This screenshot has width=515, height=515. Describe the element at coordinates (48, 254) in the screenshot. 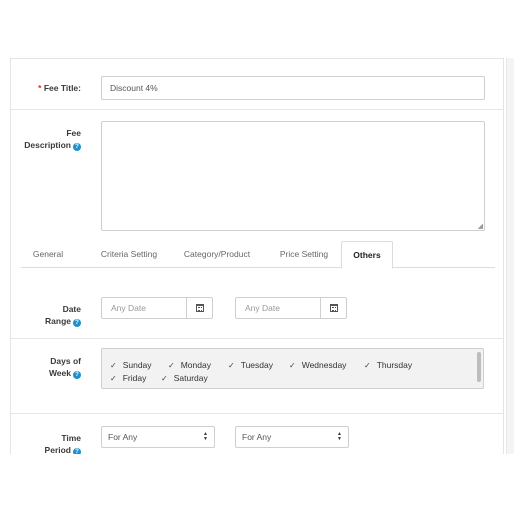

I see `tab-general: General` at that location.